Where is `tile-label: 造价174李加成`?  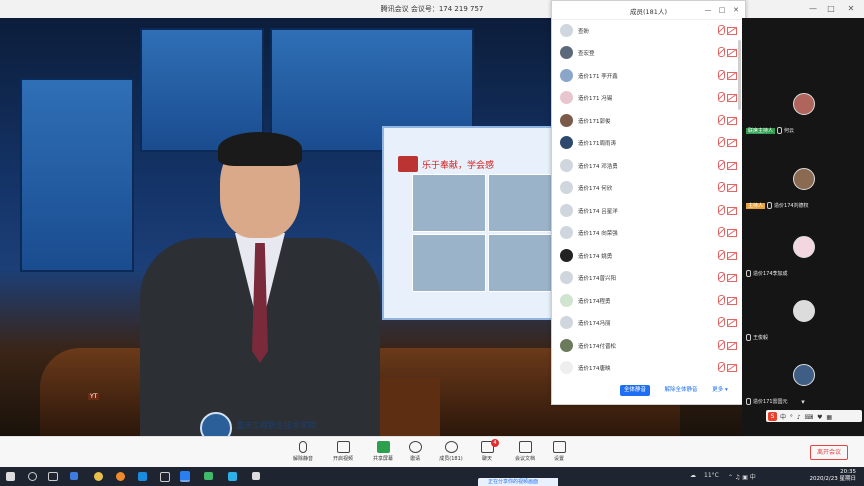 tile-label: 造价174李加成 is located at coordinates (767, 273).